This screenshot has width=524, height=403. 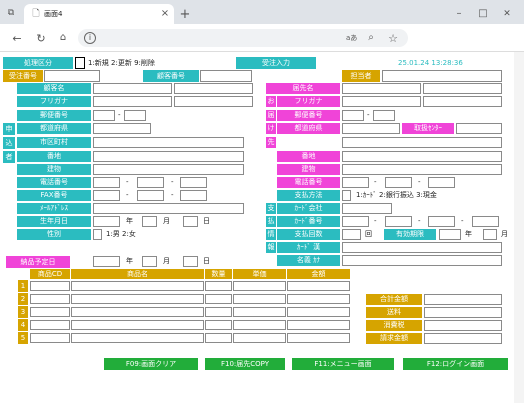 I want to click on reload-icon: ↻, so click(x=41, y=38).